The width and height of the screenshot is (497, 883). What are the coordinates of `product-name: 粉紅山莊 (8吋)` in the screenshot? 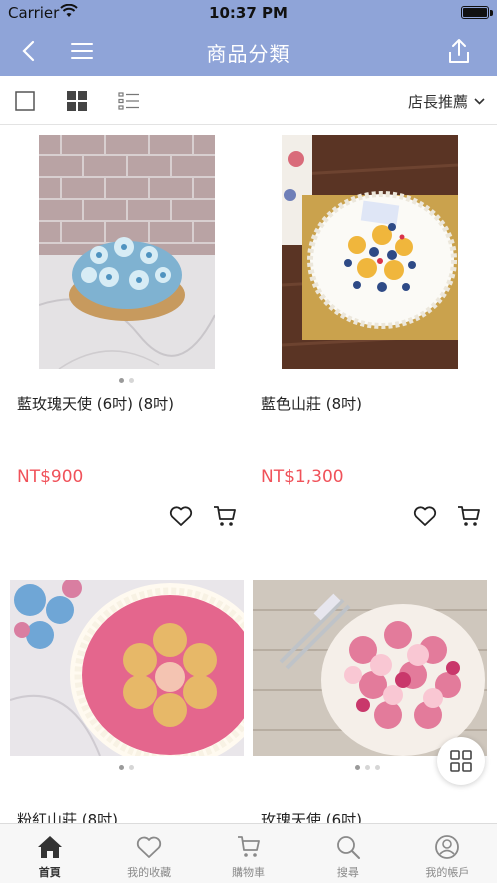 It's located at (67, 816).